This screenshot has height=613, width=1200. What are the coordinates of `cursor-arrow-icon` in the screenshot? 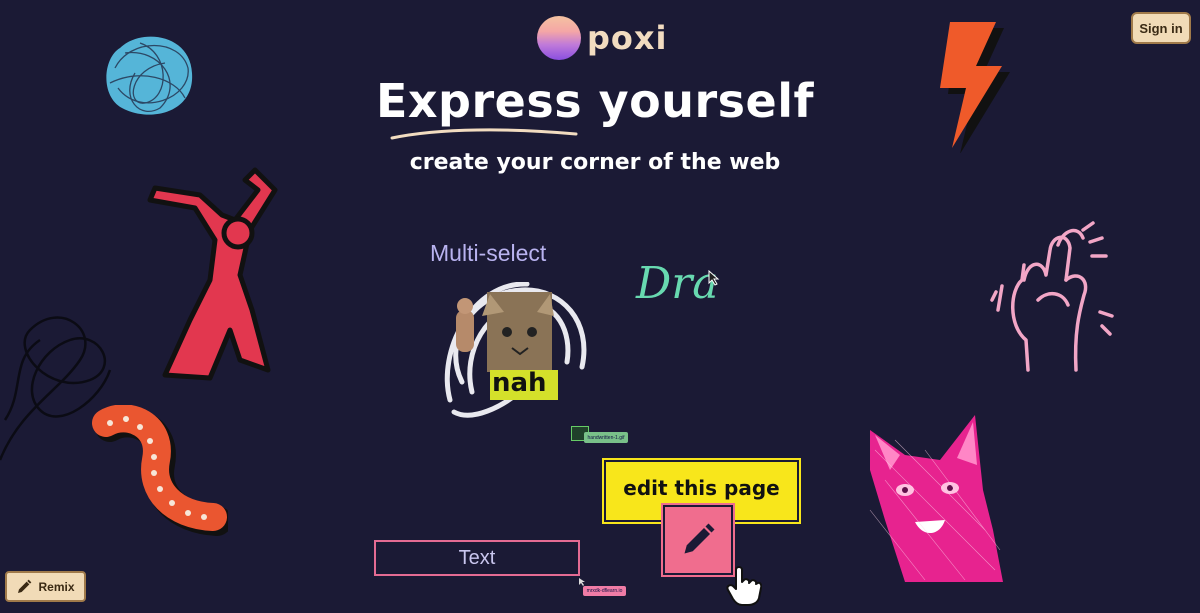 It's located at (714, 278).